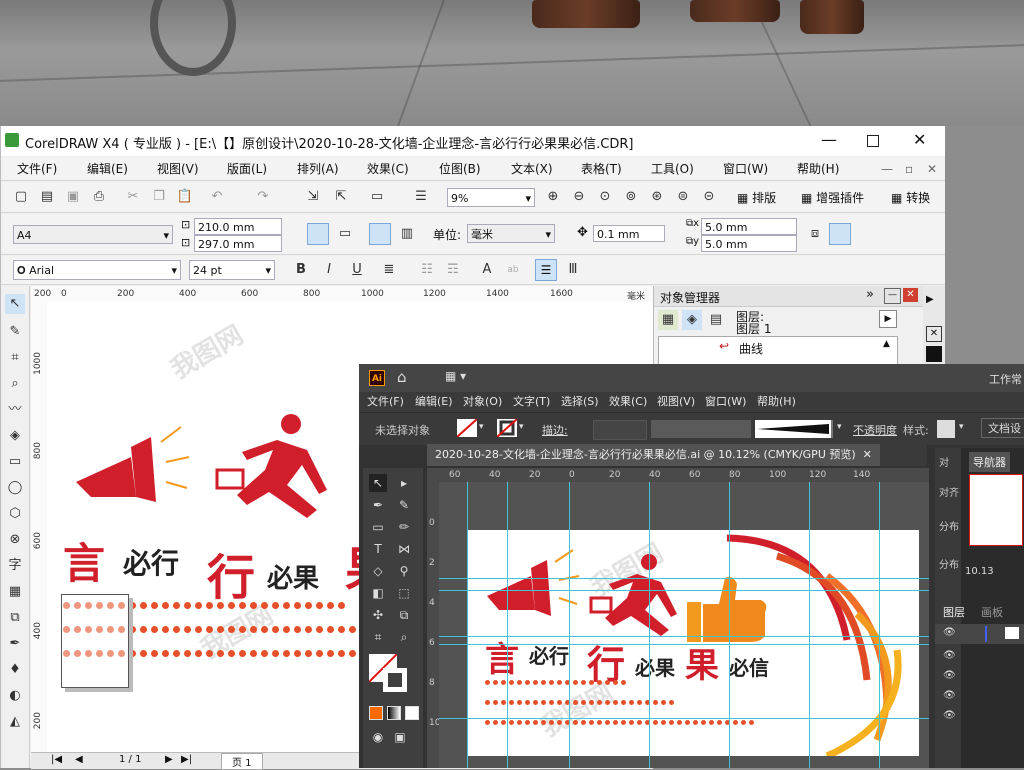 The height and width of the screenshot is (770, 1024). Describe the element at coordinates (716, 320) in the screenshot. I see `layer-manager-icon: ▤` at that location.